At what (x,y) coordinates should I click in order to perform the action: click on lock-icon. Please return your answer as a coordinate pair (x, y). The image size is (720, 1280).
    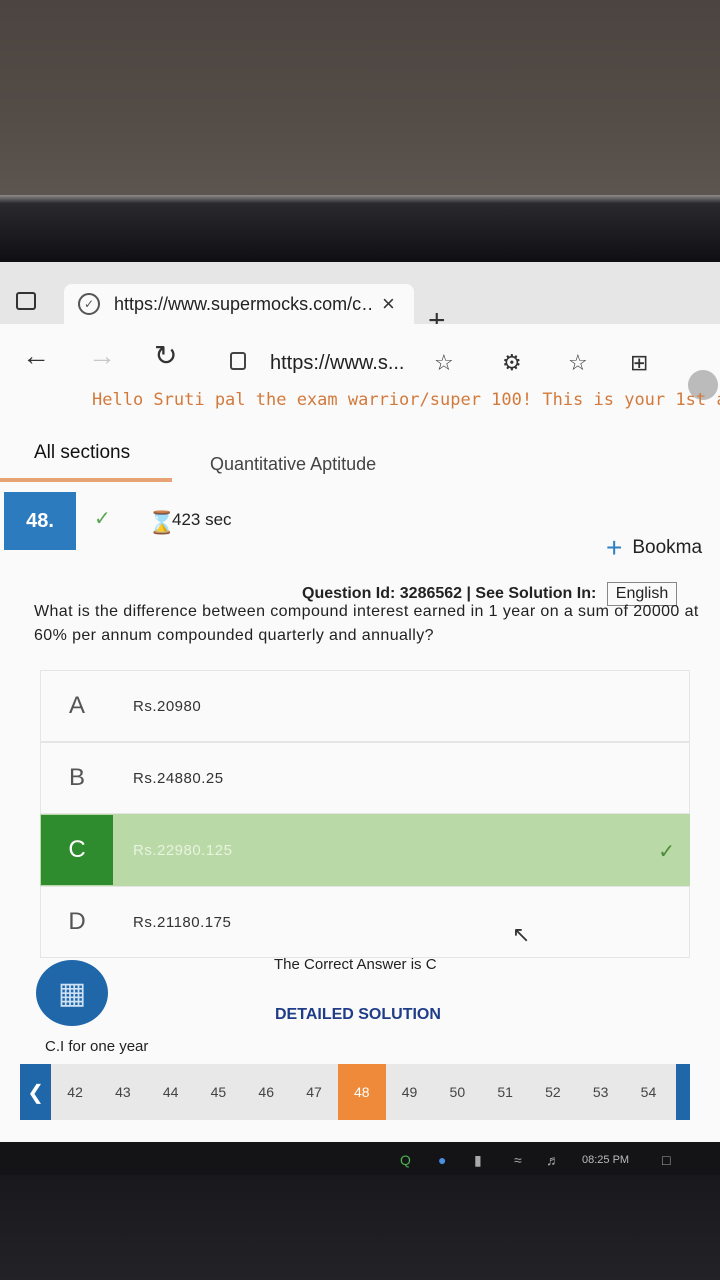
    Looking at the image, I should click on (238, 361).